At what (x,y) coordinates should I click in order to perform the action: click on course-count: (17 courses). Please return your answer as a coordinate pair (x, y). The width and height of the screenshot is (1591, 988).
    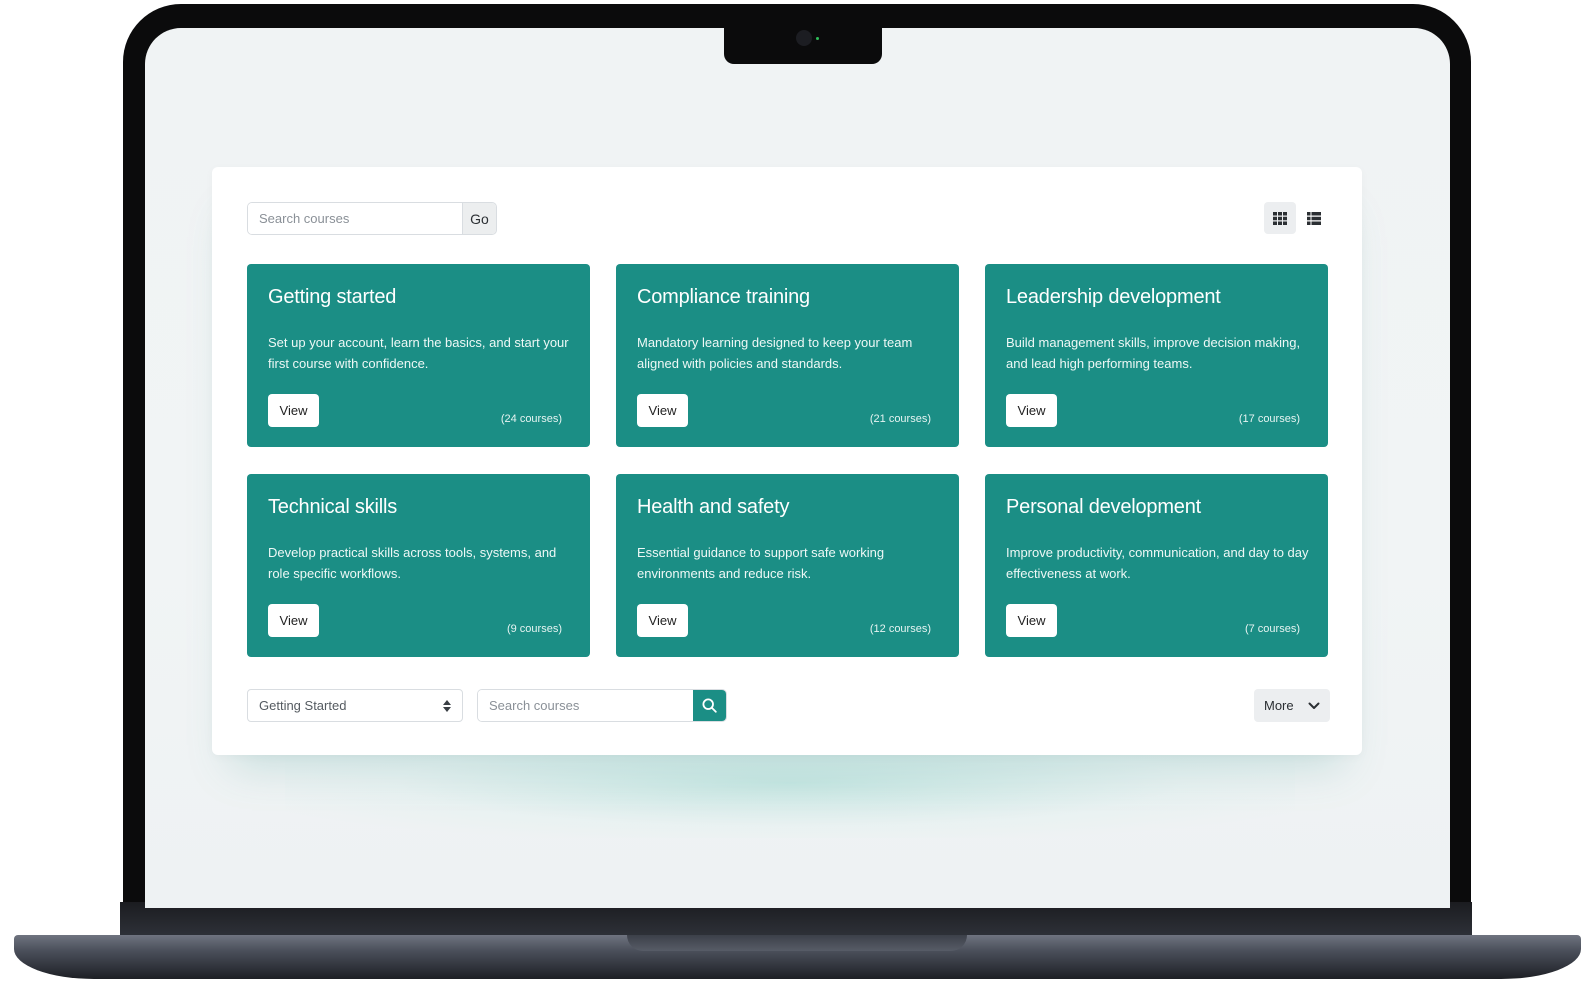
    Looking at the image, I should click on (1269, 419).